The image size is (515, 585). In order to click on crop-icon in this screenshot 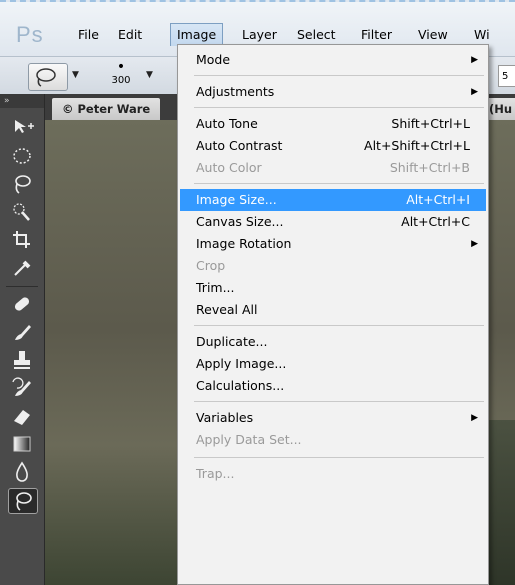, I will do `click(22, 240)`.